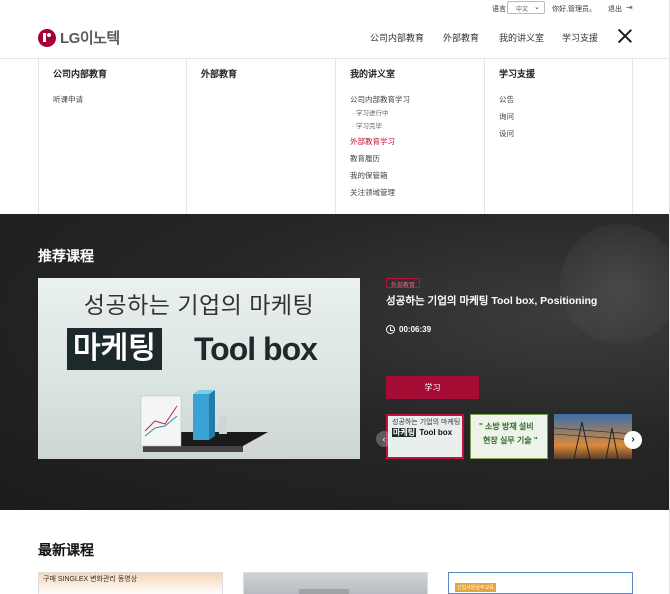 This screenshot has height=594, width=670. I want to click on carousel-thumb-marketing: 성공하는 기업의 마케팅 마케팅 Tool box, so click(425, 436).